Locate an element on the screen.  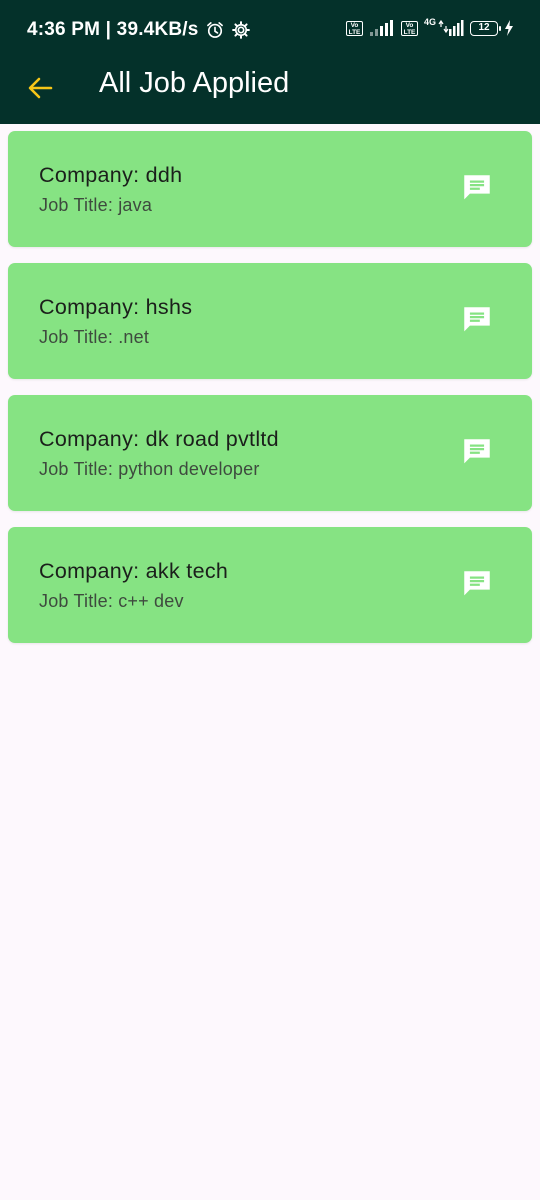
company-name: Company: dk road pvtltd is located at coordinates (159, 439).